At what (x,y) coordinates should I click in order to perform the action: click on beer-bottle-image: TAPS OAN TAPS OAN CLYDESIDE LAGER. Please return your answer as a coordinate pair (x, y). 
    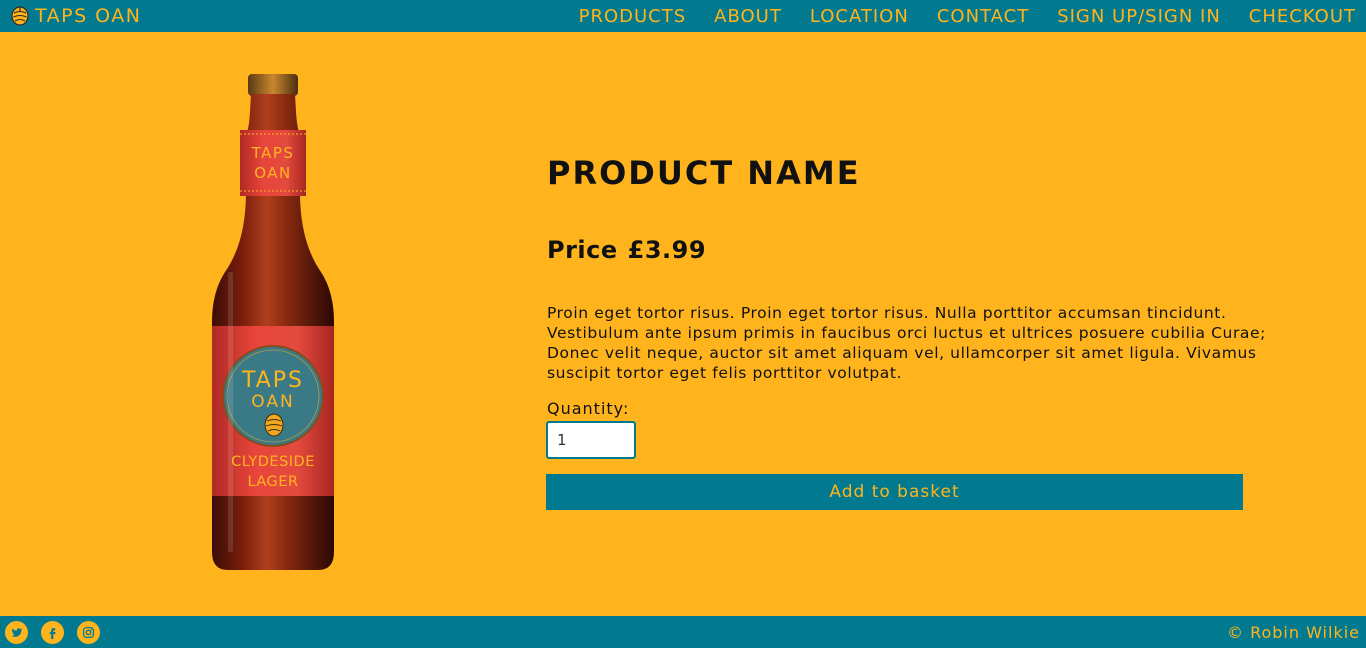
    Looking at the image, I should click on (273, 322).